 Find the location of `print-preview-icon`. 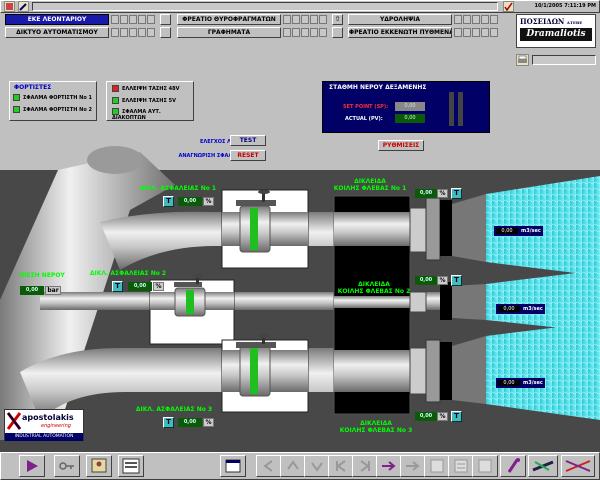

print-preview-icon is located at coordinates (437, 466).